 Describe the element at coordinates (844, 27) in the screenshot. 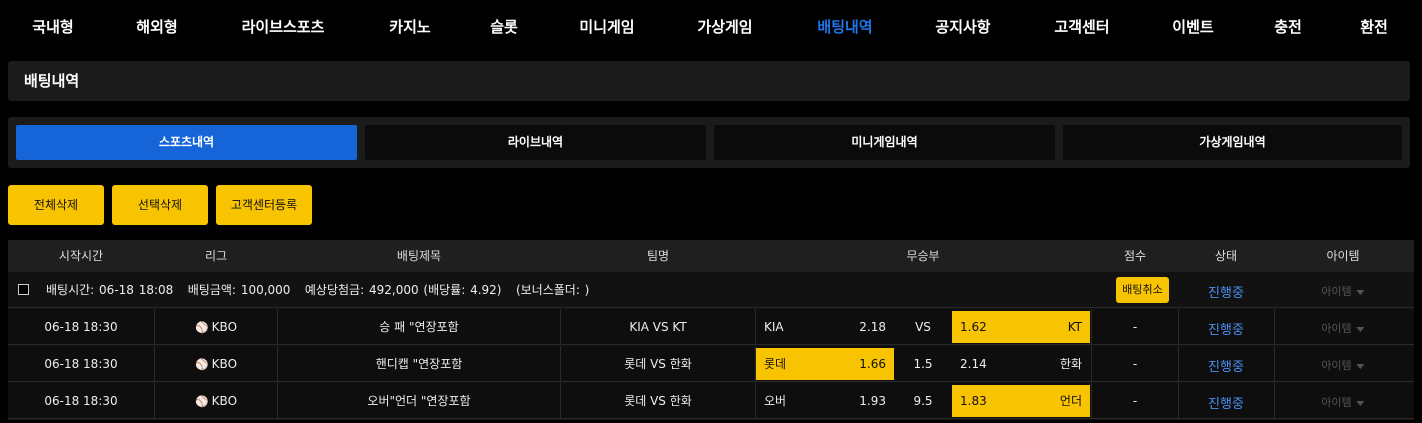

I see `nav-item-bet-history: 배팅내역` at that location.